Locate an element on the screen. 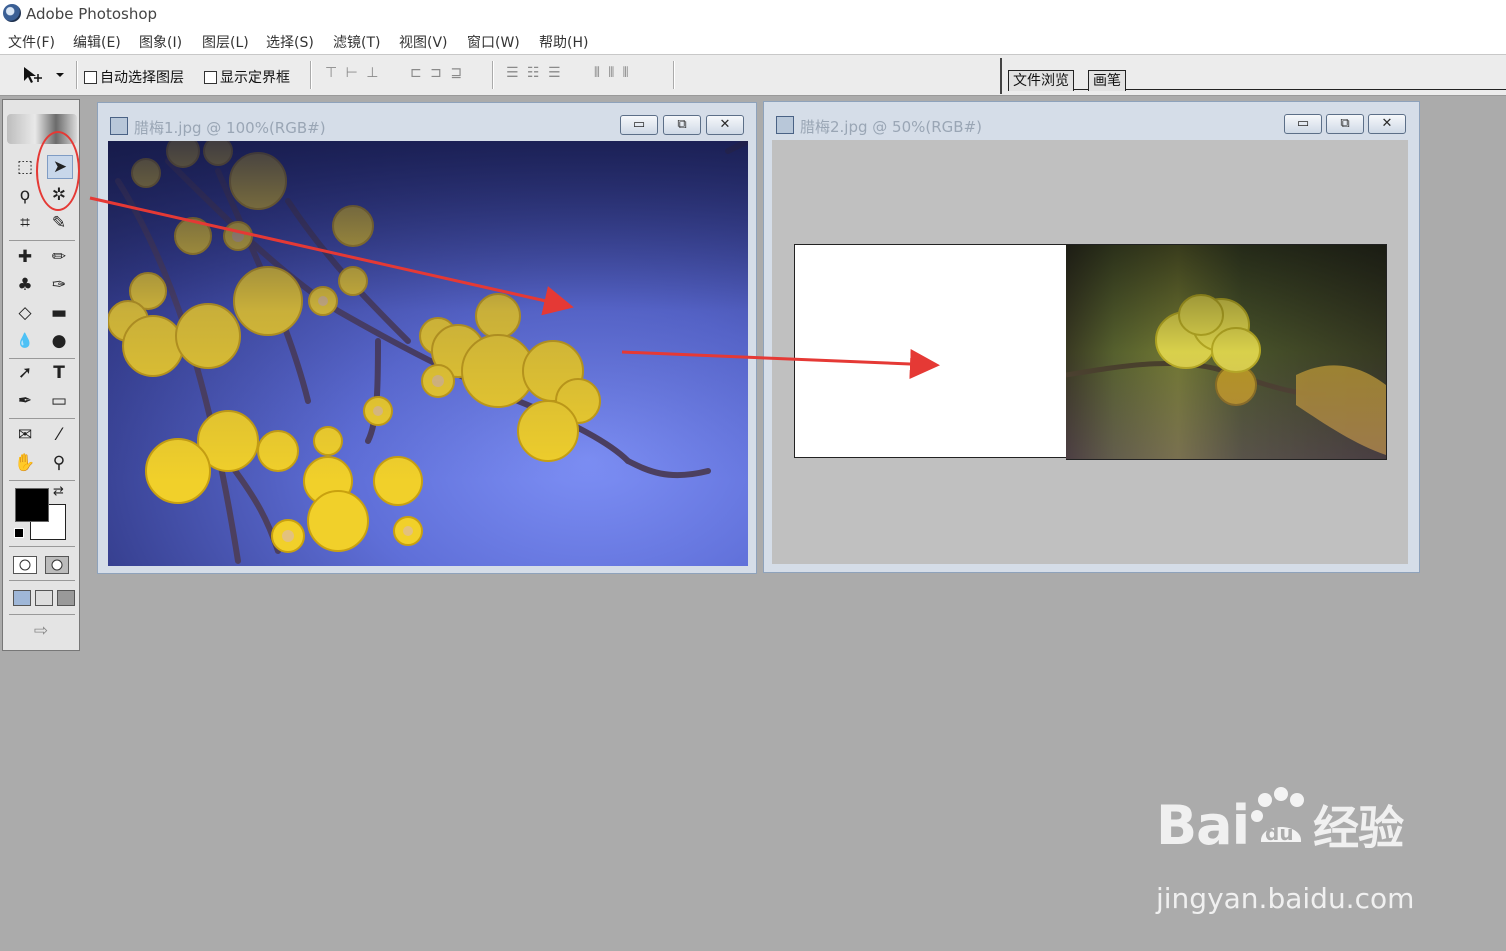 This screenshot has width=1506, height=951. marquee-tool-icon: ⬚ is located at coordinates (25, 167).